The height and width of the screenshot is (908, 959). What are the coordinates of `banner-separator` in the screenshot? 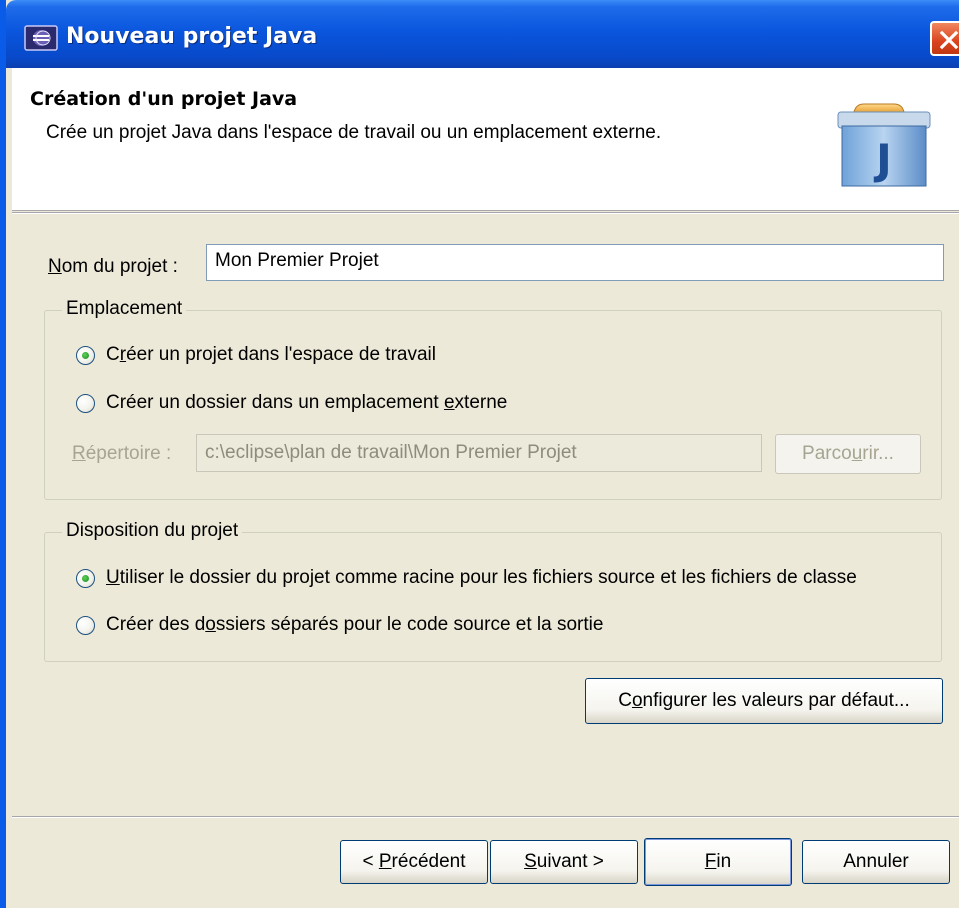 It's located at (485, 213).